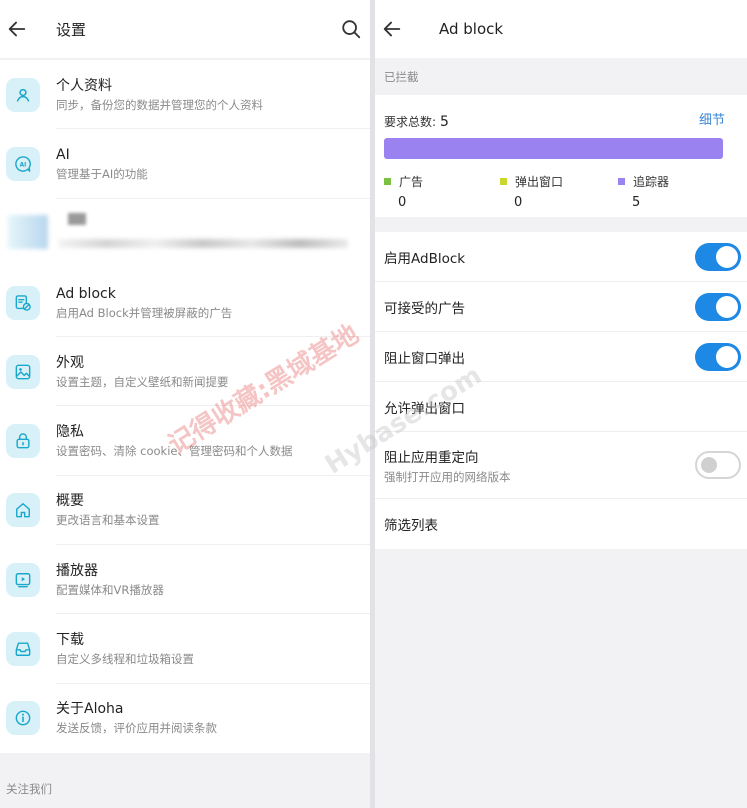  What do you see at coordinates (424, 308) in the screenshot?
I see `setting-label: 可接受的广告` at bounding box center [424, 308].